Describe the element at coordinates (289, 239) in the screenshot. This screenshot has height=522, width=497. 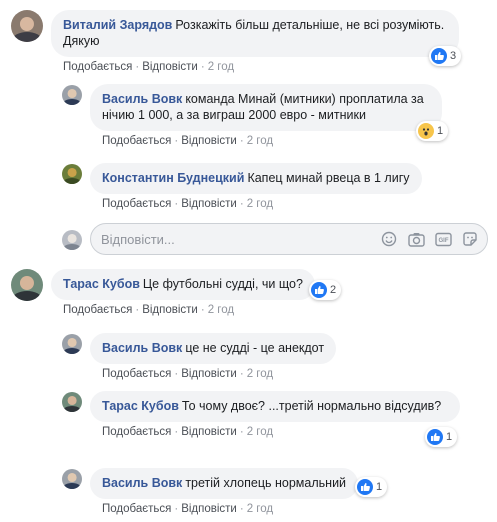
I see `reply-input: Відповісти... GIF` at that location.